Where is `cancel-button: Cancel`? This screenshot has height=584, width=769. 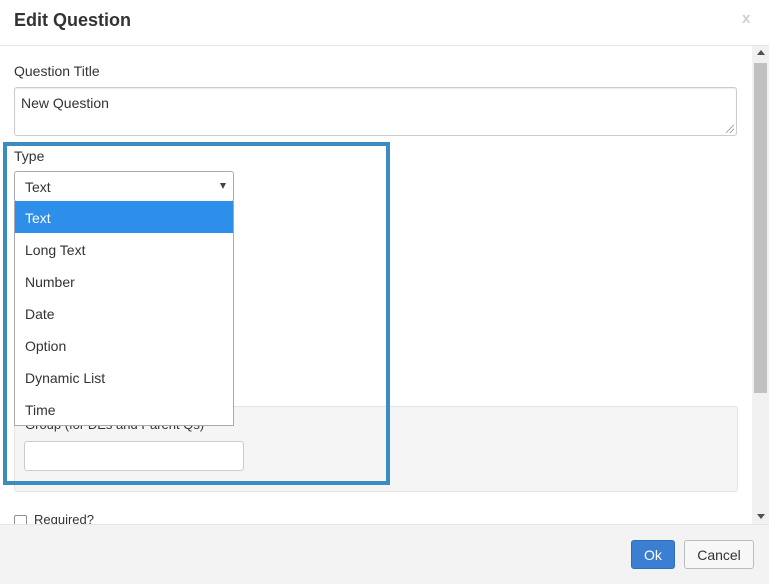 cancel-button: Cancel is located at coordinates (719, 554).